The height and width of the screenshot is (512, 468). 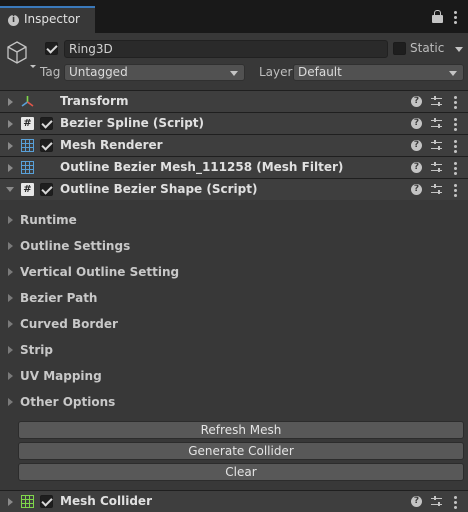 I want to click on section-runtime: Runtime, so click(x=234, y=220).